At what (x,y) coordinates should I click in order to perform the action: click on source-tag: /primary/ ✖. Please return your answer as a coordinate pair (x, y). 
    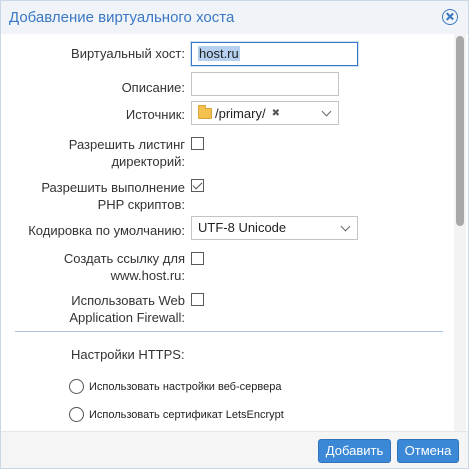
    Looking at the image, I should click on (239, 113).